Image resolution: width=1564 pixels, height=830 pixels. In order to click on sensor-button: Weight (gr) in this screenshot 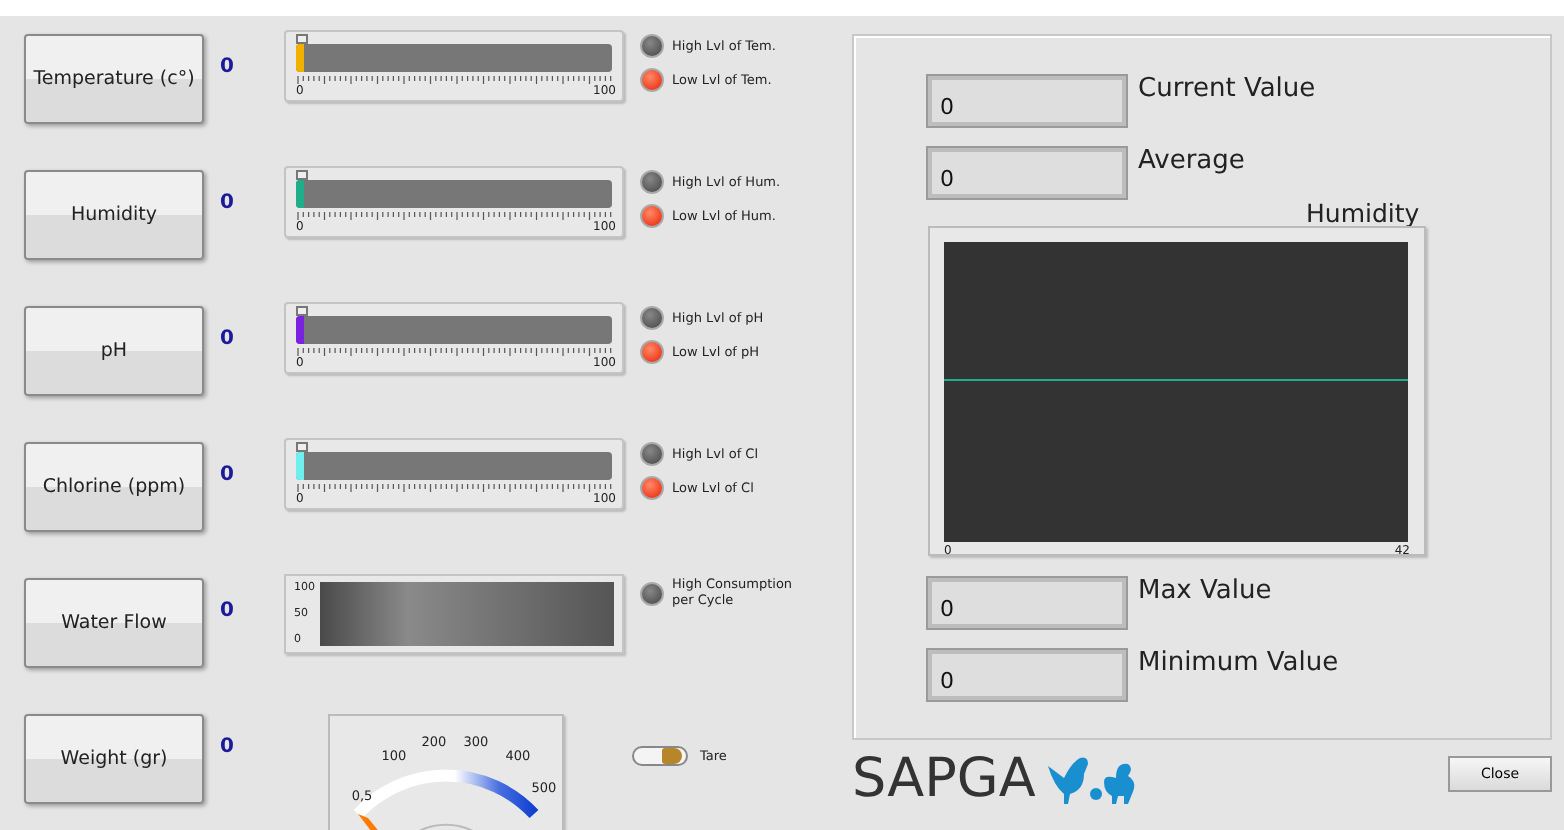, I will do `click(114, 759)`.